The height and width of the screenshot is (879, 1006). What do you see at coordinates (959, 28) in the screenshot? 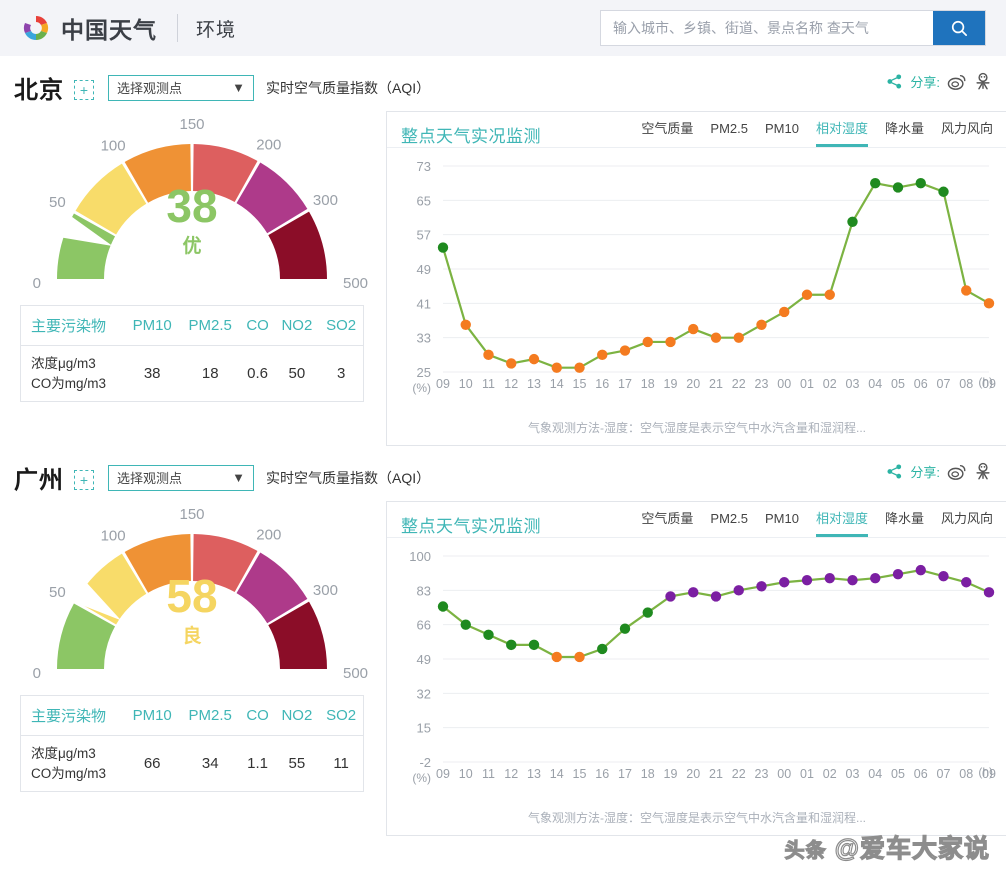
I see `search-button` at bounding box center [959, 28].